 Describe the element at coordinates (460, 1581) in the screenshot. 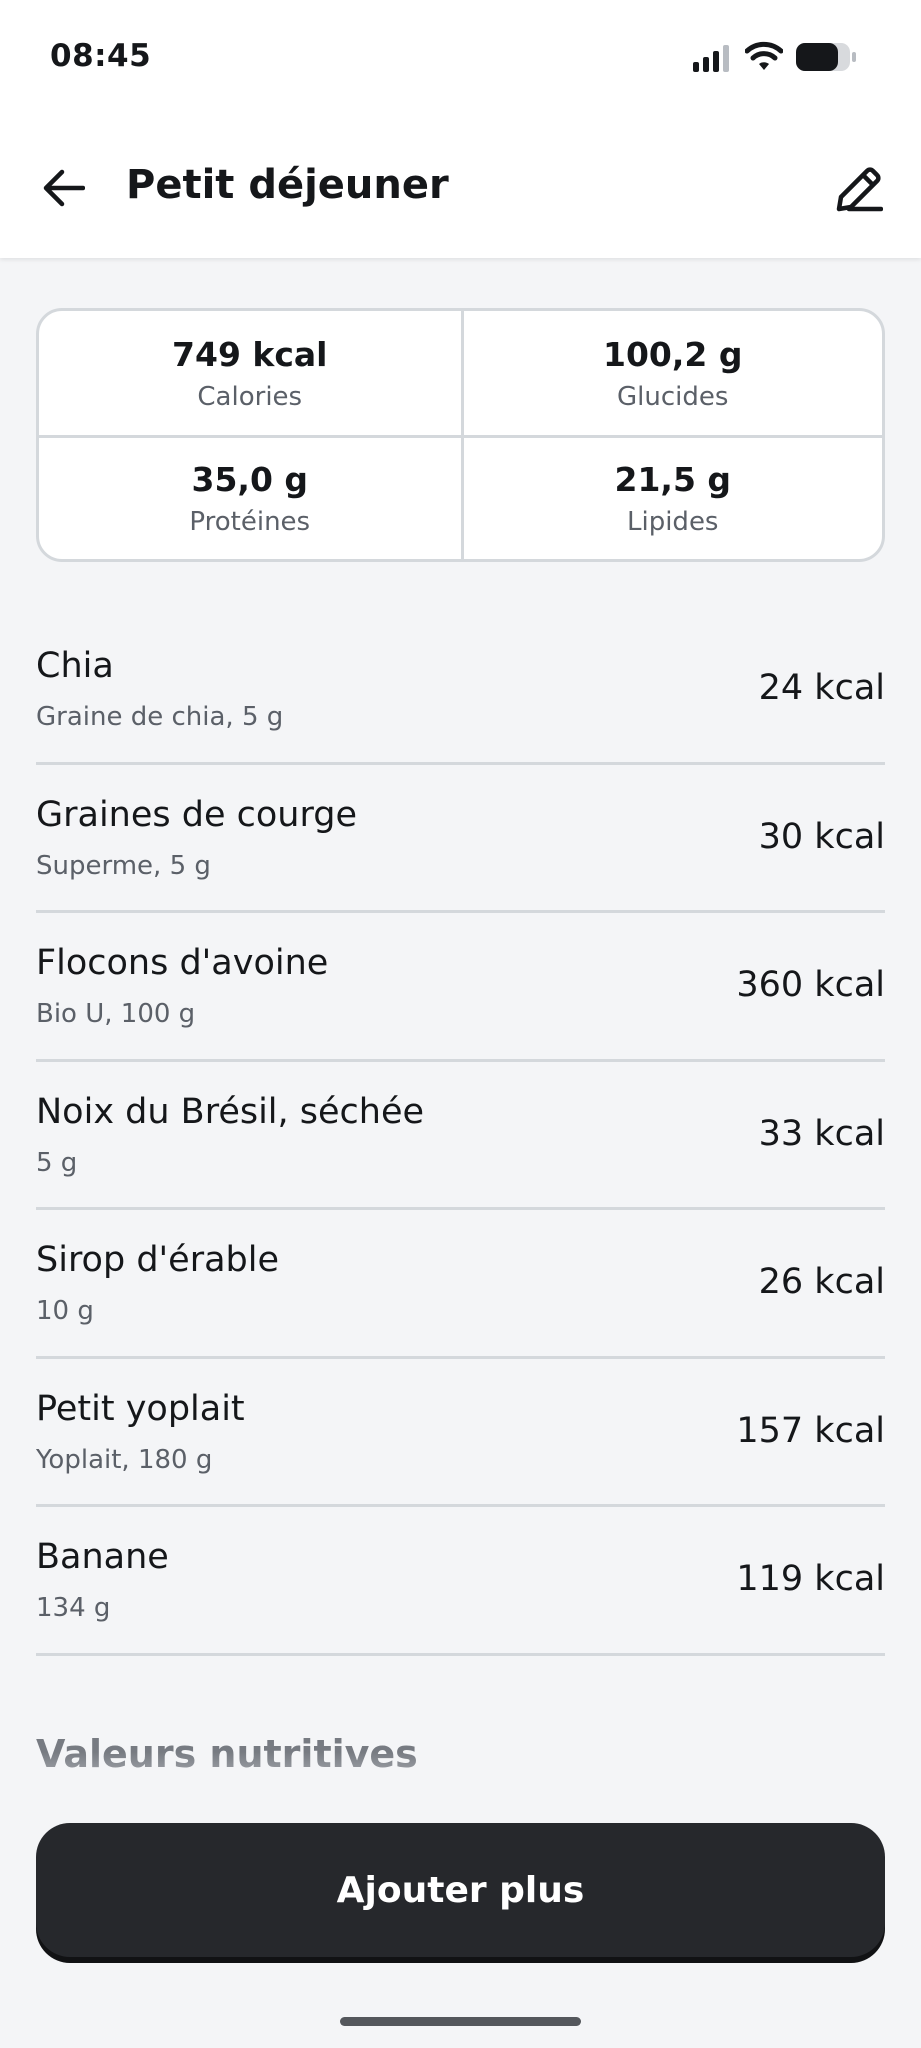

I see `food-item: Banane 134 g 119 kcal` at that location.